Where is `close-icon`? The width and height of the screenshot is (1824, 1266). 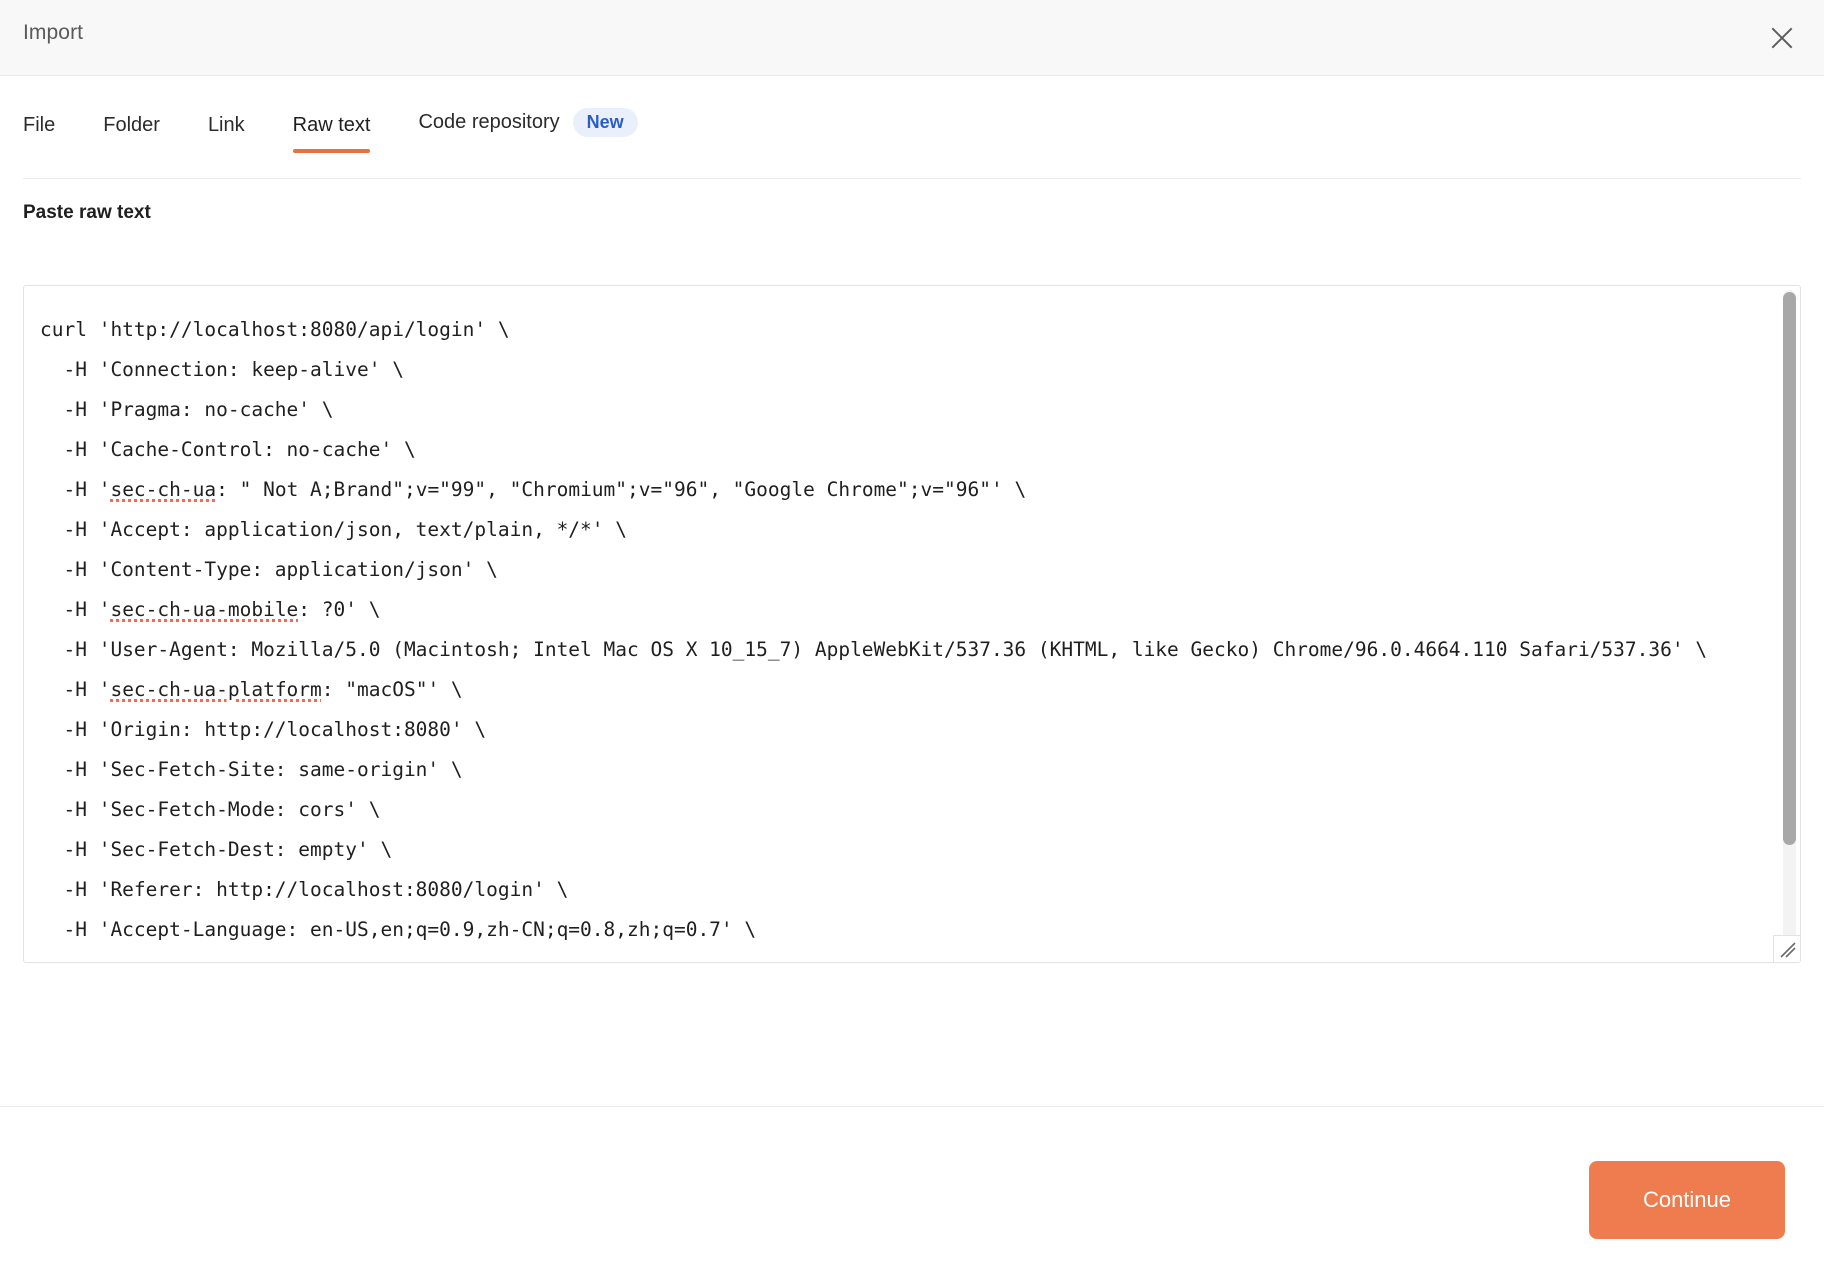
close-icon is located at coordinates (1782, 38).